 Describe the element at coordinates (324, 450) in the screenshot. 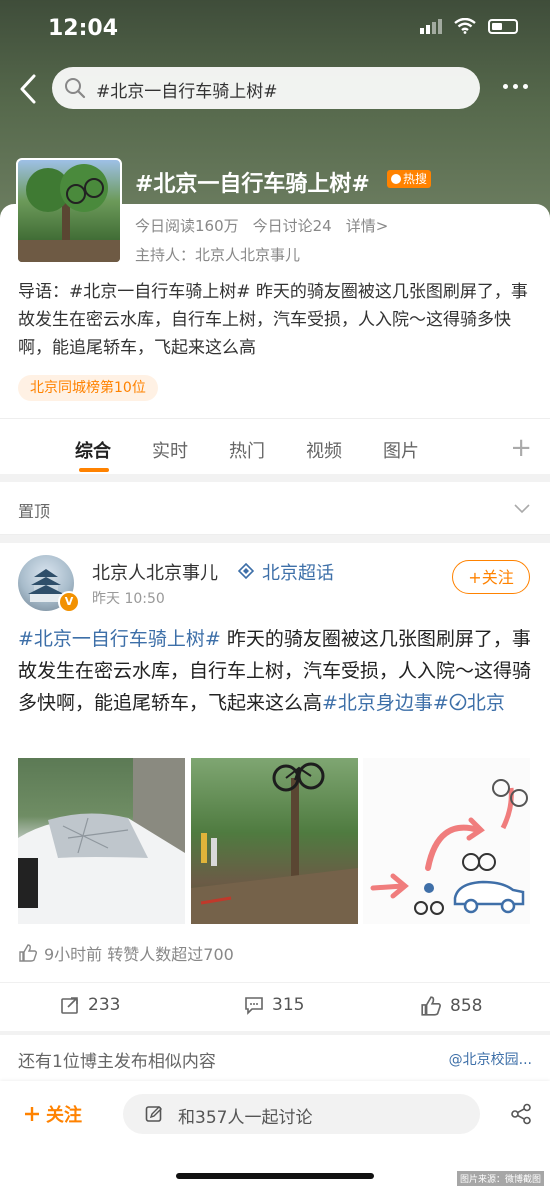

I see `tab-video: 视频` at that location.